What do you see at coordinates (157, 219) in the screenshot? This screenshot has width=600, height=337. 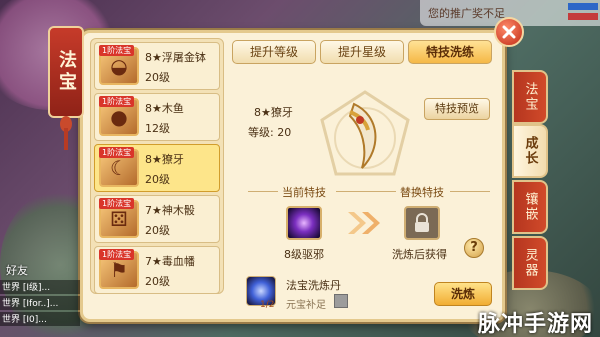 I see `list-item: 1阶法宝 ⚄ 7★神木骰 20级` at bounding box center [157, 219].